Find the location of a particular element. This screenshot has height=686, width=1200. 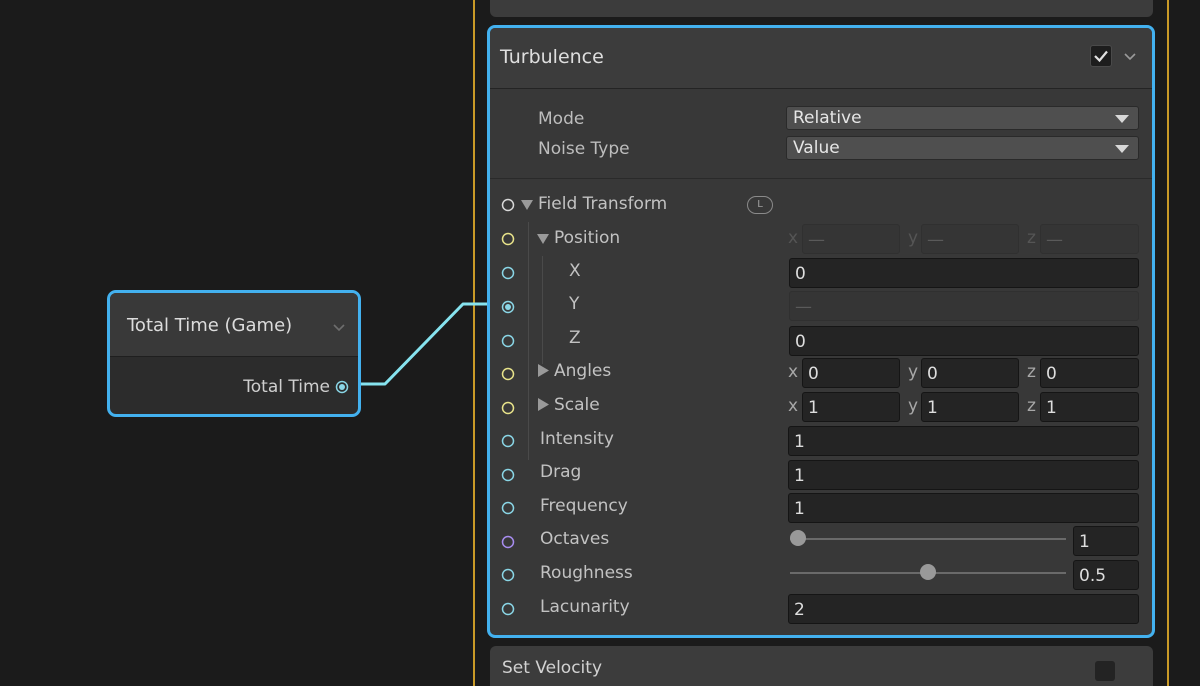

position-x-port is located at coordinates (508, 273).